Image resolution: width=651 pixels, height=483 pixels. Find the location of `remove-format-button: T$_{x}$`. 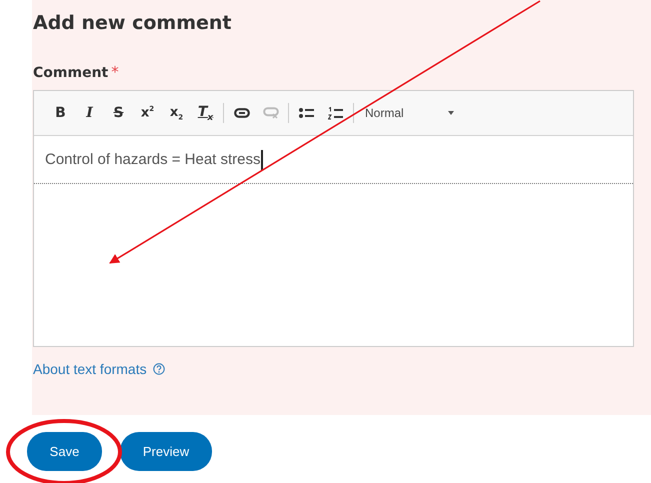

remove-format-button: T$_{x}$ is located at coordinates (205, 113).